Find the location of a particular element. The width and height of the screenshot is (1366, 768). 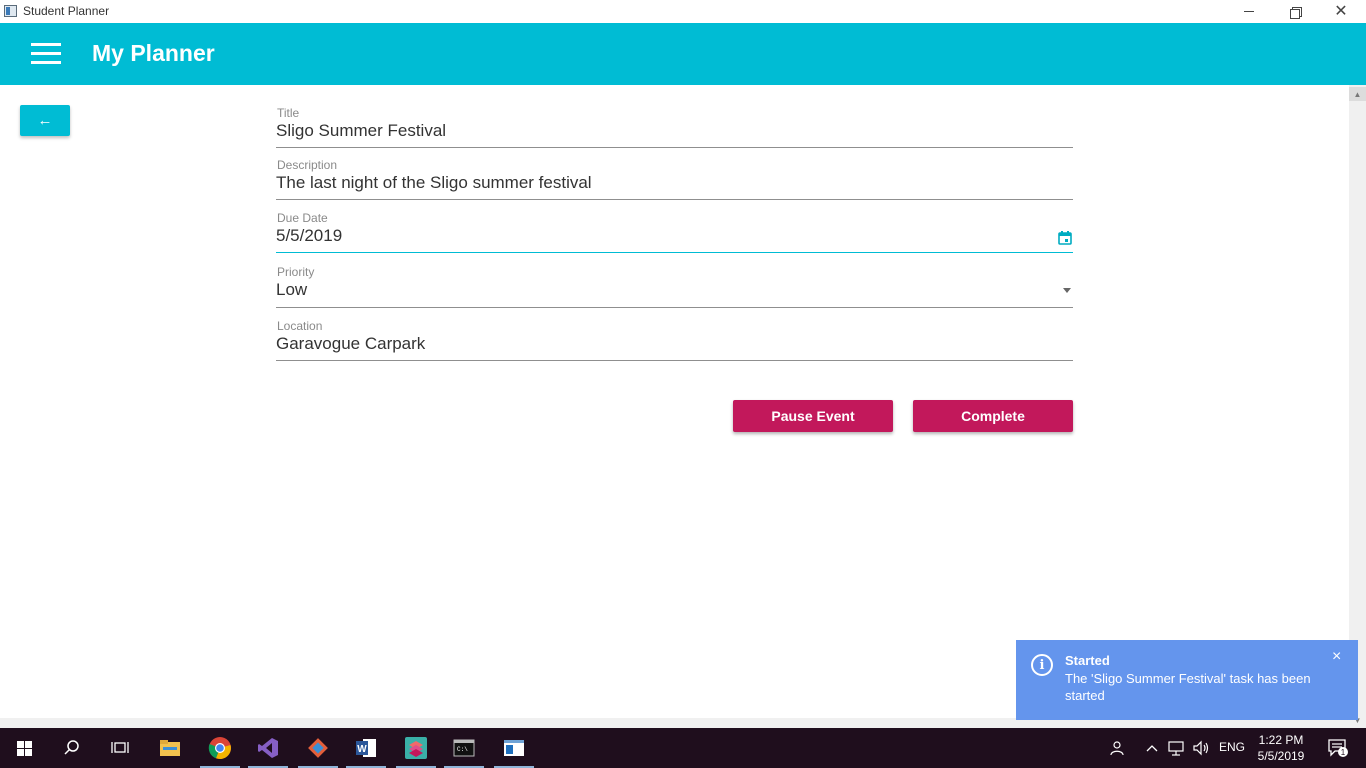

complete-button: Complete is located at coordinates (993, 416).